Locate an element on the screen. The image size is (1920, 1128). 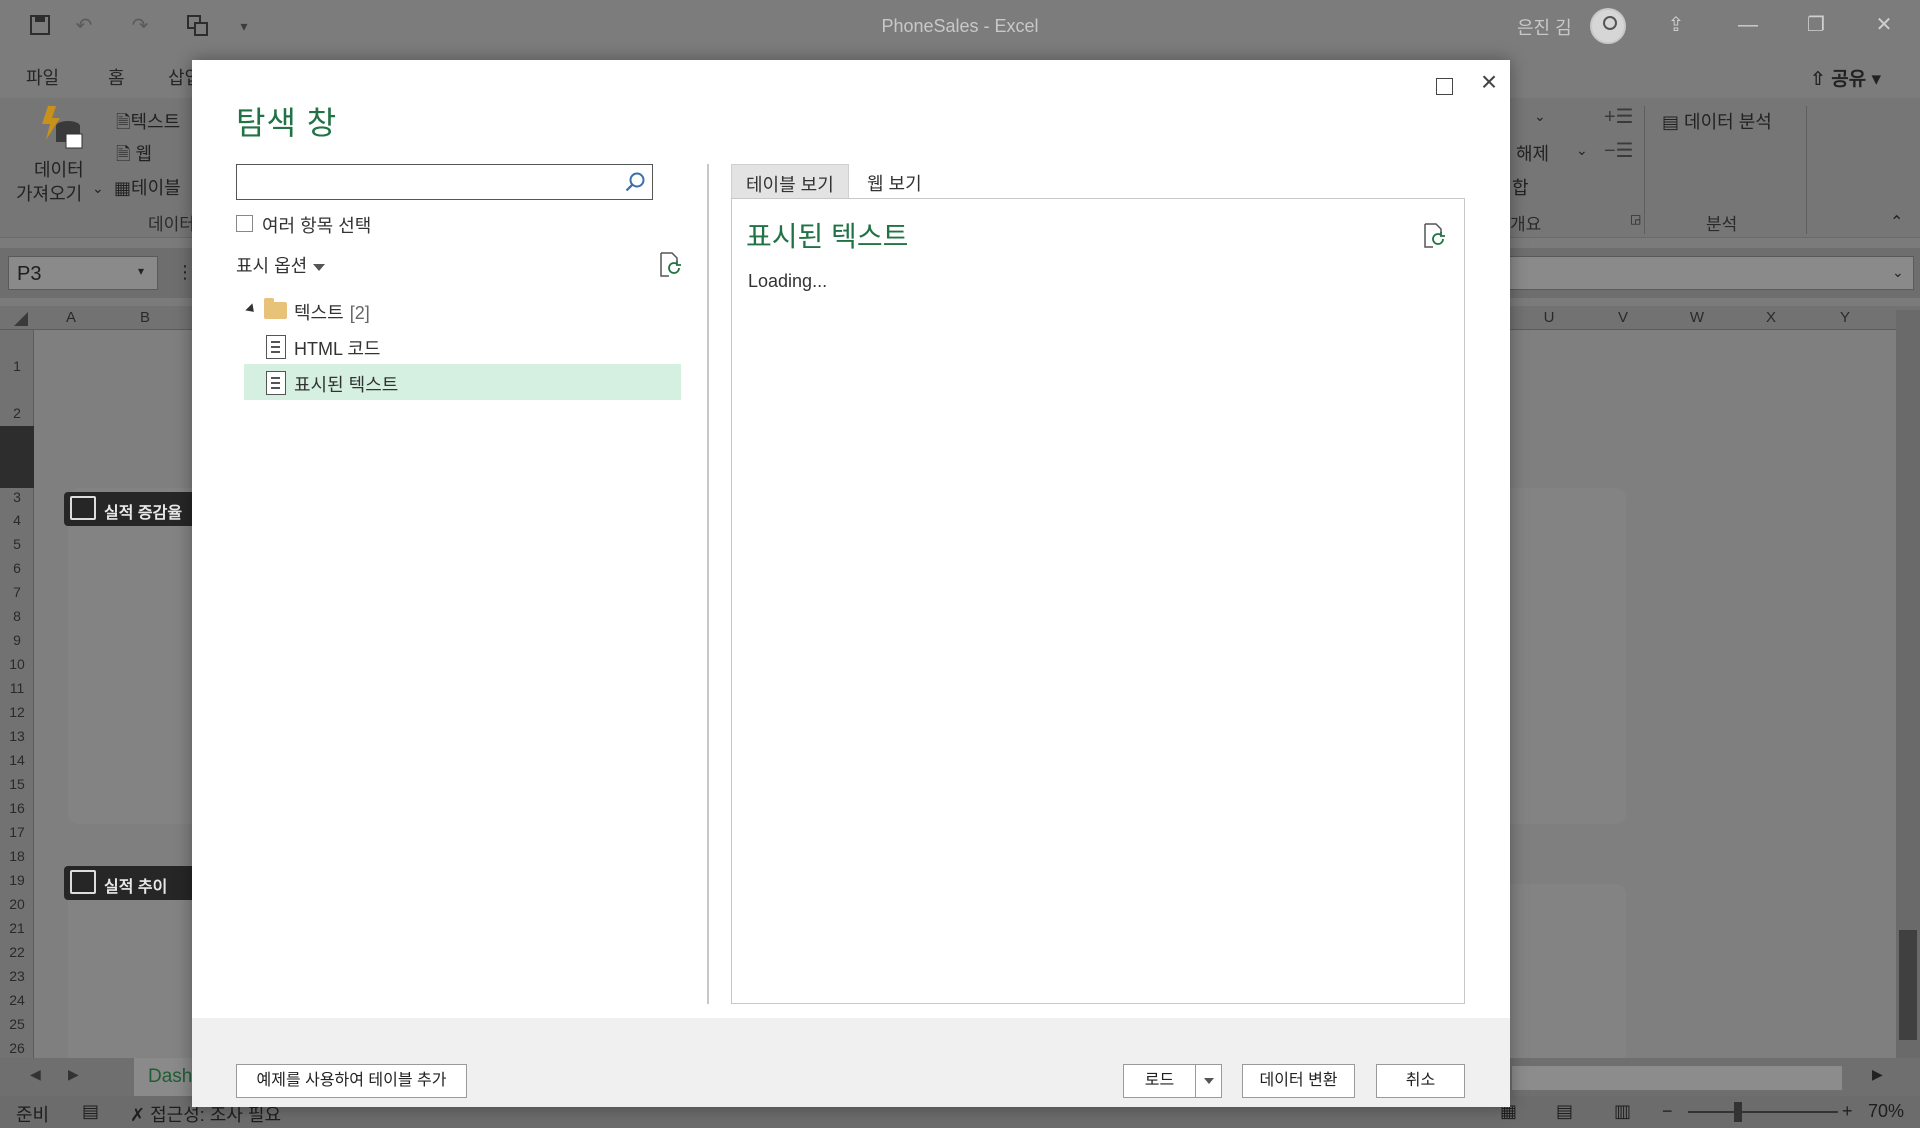
row-header: 20 is located at coordinates (17, 904).